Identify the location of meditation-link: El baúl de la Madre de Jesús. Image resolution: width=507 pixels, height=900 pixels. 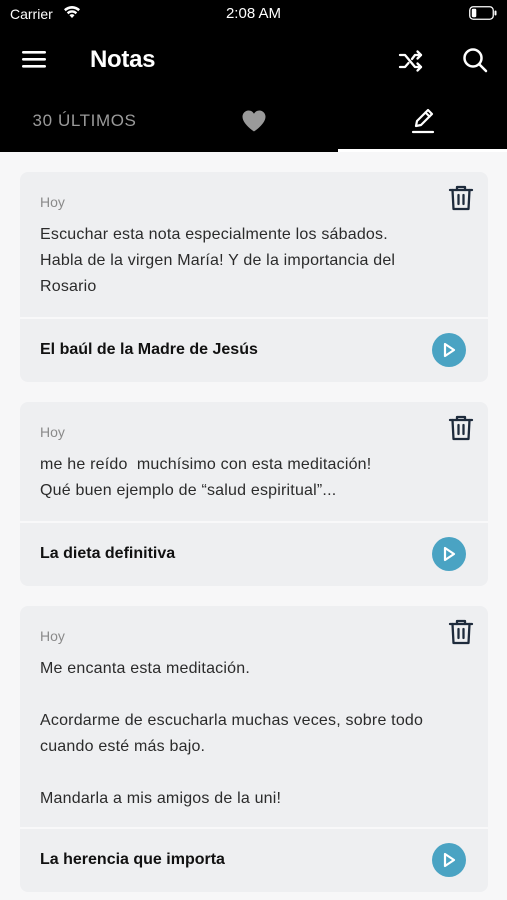
(254, 350).